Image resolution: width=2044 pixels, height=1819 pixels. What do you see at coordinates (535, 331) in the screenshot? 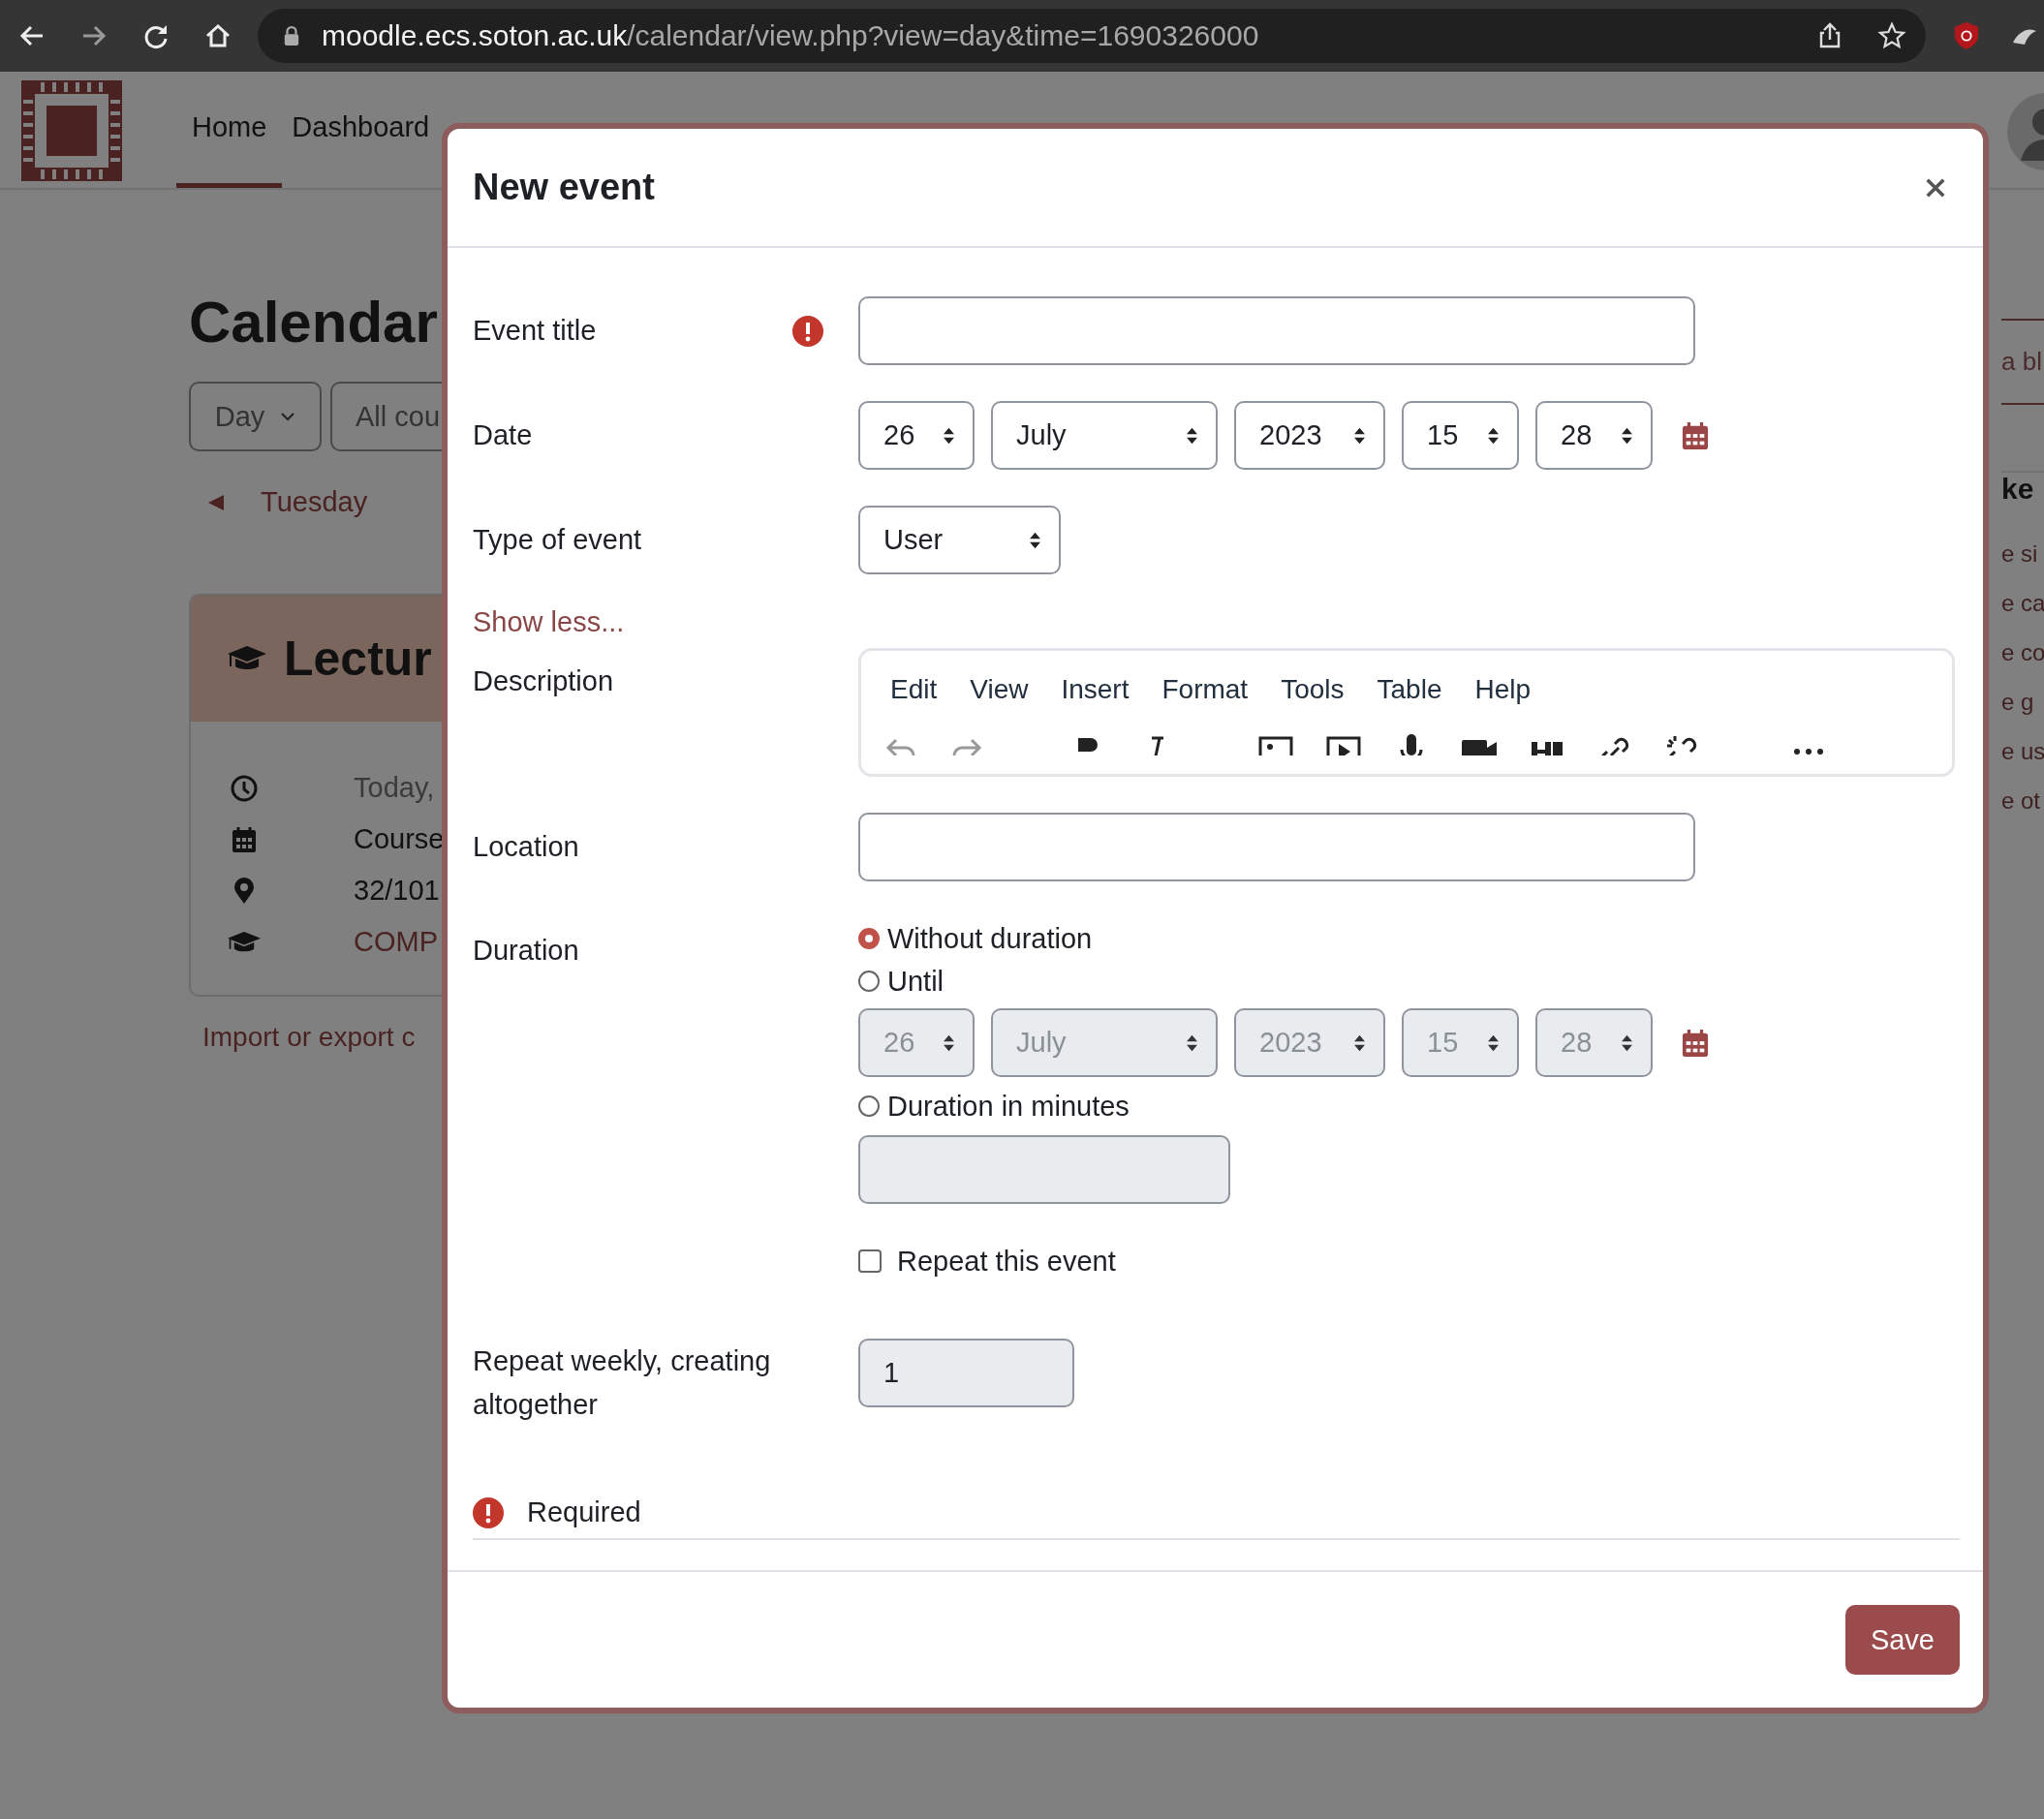
I see `field-label: Event title` at bounding box center [535, 331].